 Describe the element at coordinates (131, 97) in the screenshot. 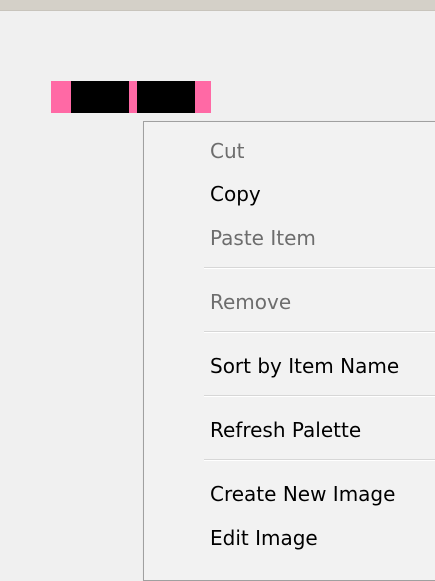

I see `palette-item-selected` at that location.